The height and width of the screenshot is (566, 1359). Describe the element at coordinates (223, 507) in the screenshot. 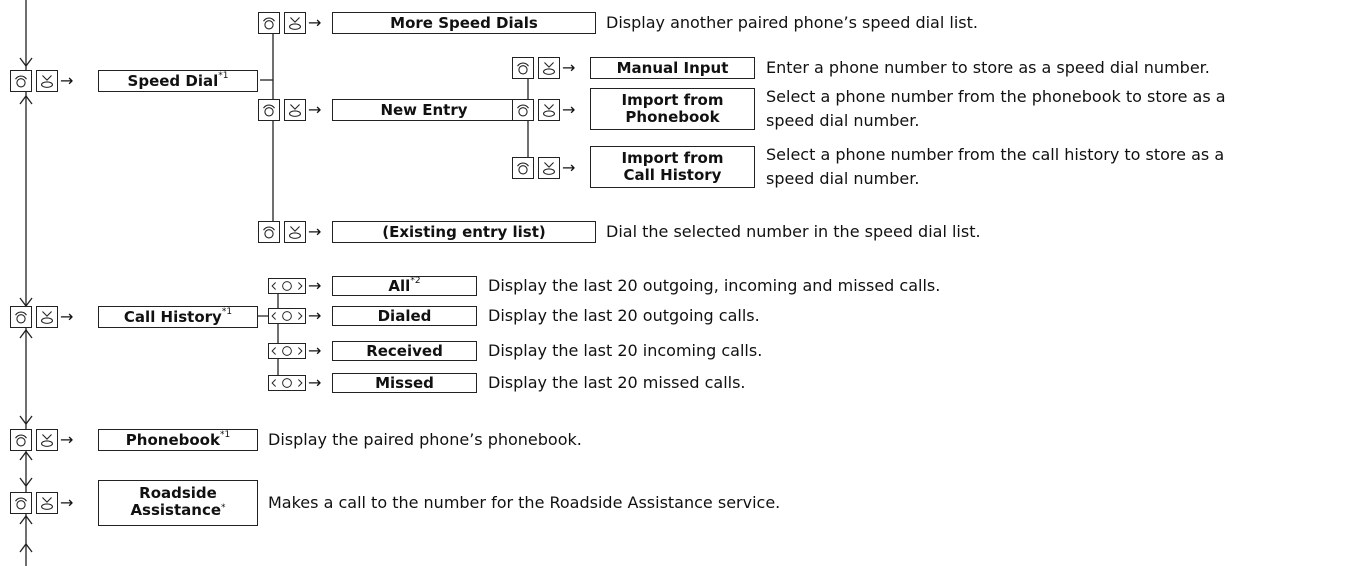

I see `roadside-footnote: *` at that location.